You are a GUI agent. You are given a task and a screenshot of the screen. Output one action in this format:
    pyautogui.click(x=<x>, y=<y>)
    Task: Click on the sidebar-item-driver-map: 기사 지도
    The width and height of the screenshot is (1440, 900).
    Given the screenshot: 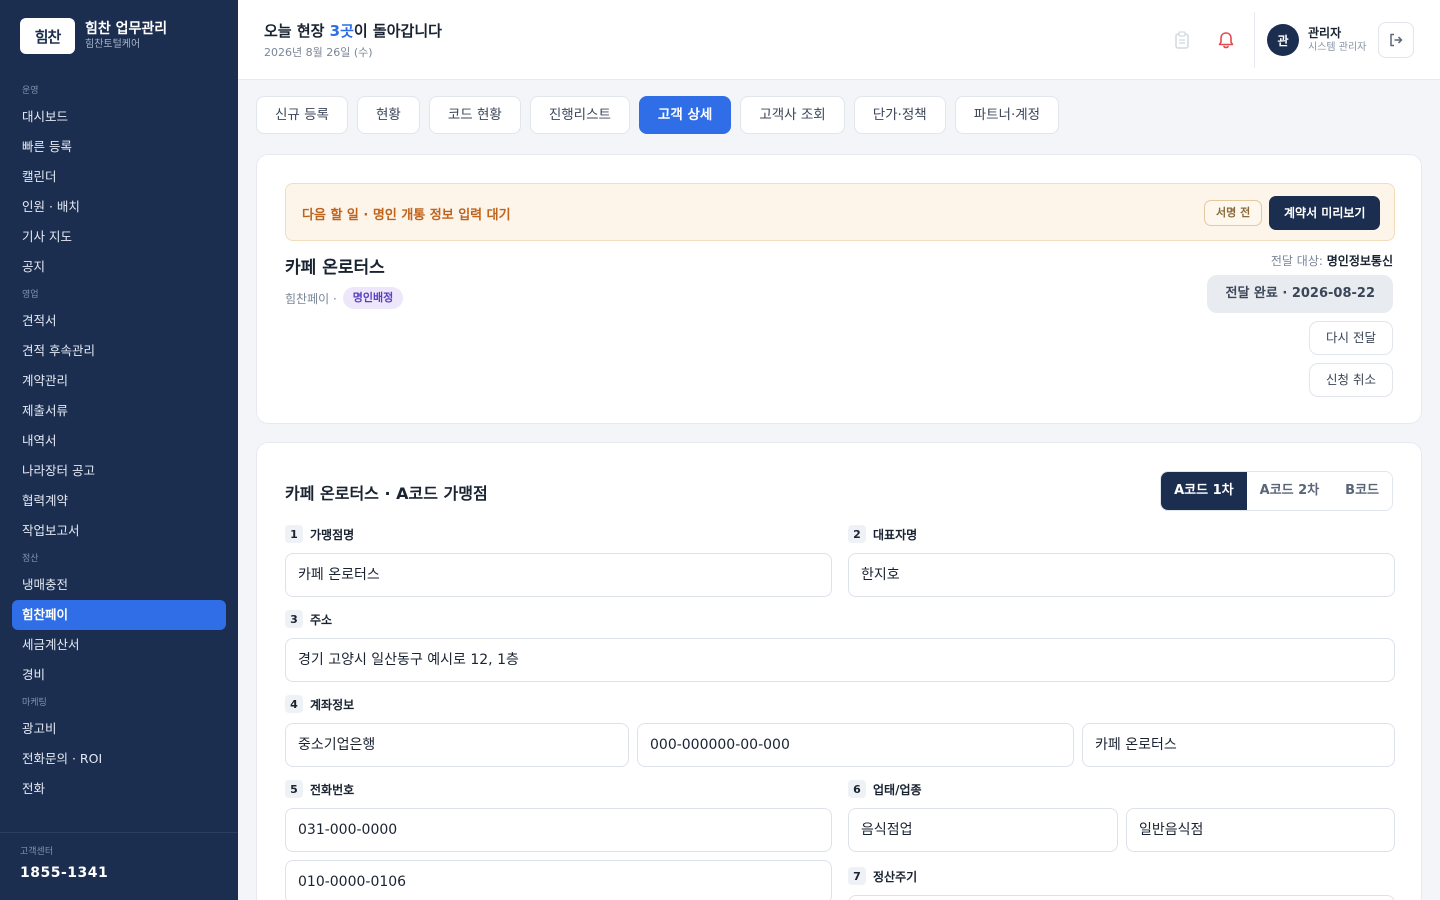 What is the action you would take?
    pyautogui.click(x=113, y=237)
    